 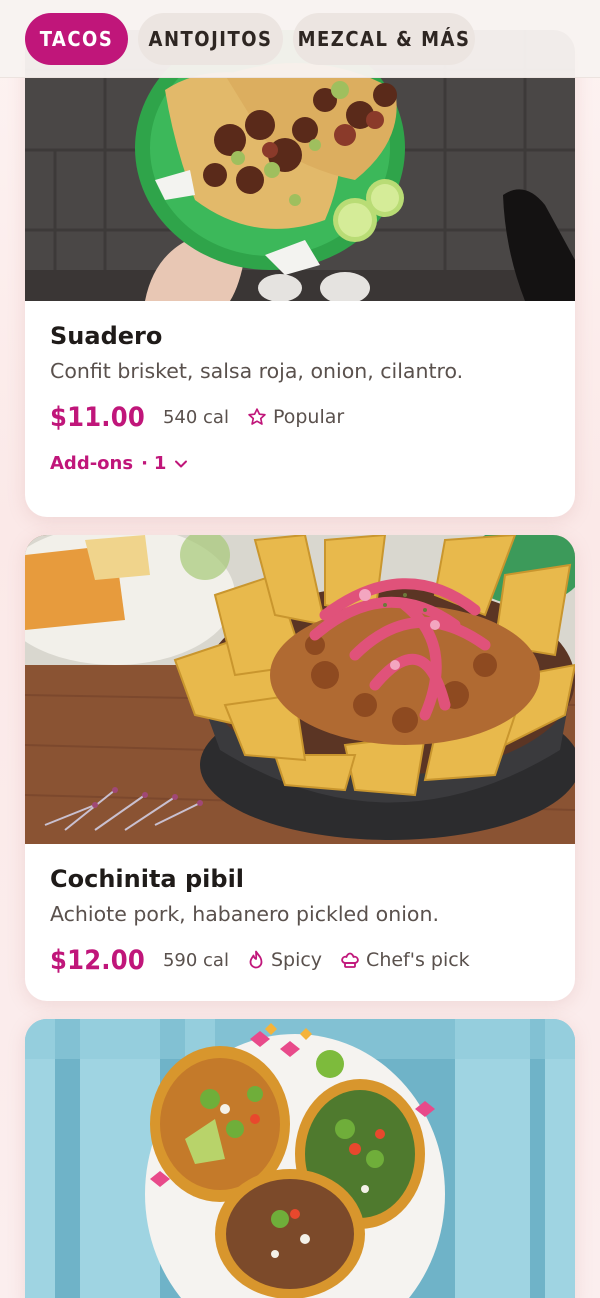 I want to click on dish-meta: $12.00 590 cal Spicy Chef's pick, so click(x=300, y=960).